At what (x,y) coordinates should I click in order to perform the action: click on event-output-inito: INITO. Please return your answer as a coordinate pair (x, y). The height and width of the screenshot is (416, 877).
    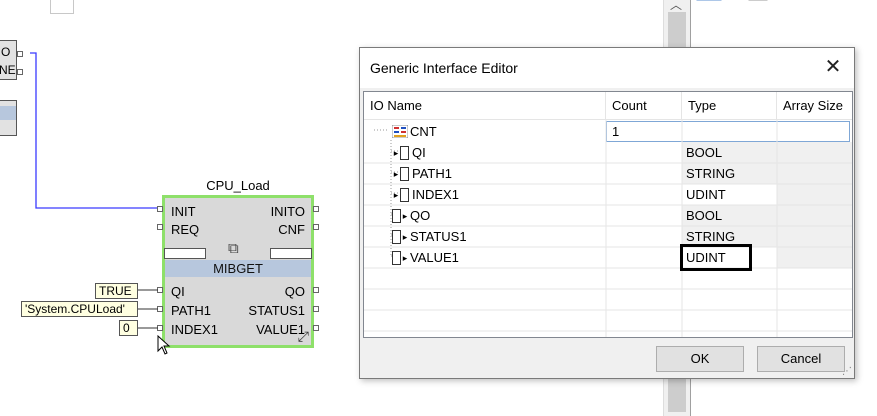
    Looking at the image, I should click on (288, 211).